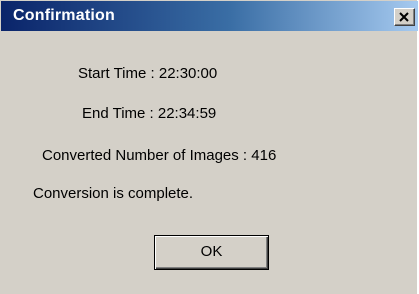 The height and width of the screenshot is (294, 419). What do you see at coordinates (113, 193) in the screenshot?
I see `completion-message: Conversion is complete.` at bounding box center [113, 193].